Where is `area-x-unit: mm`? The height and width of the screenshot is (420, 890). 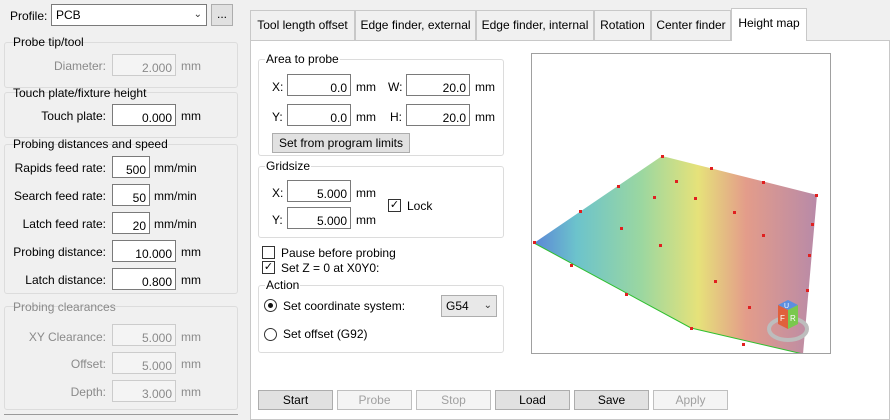
area-x-unit: mm is located at coordinates (366, 87).